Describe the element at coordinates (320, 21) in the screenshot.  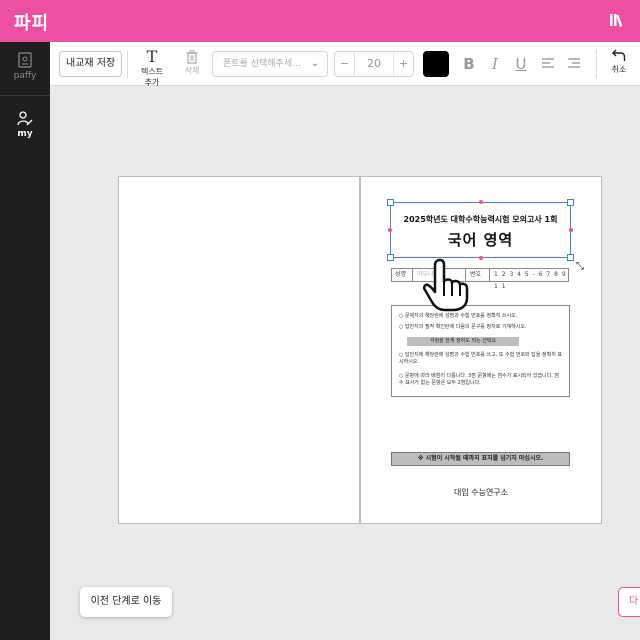
I see `top-bar: 파피` at that location.